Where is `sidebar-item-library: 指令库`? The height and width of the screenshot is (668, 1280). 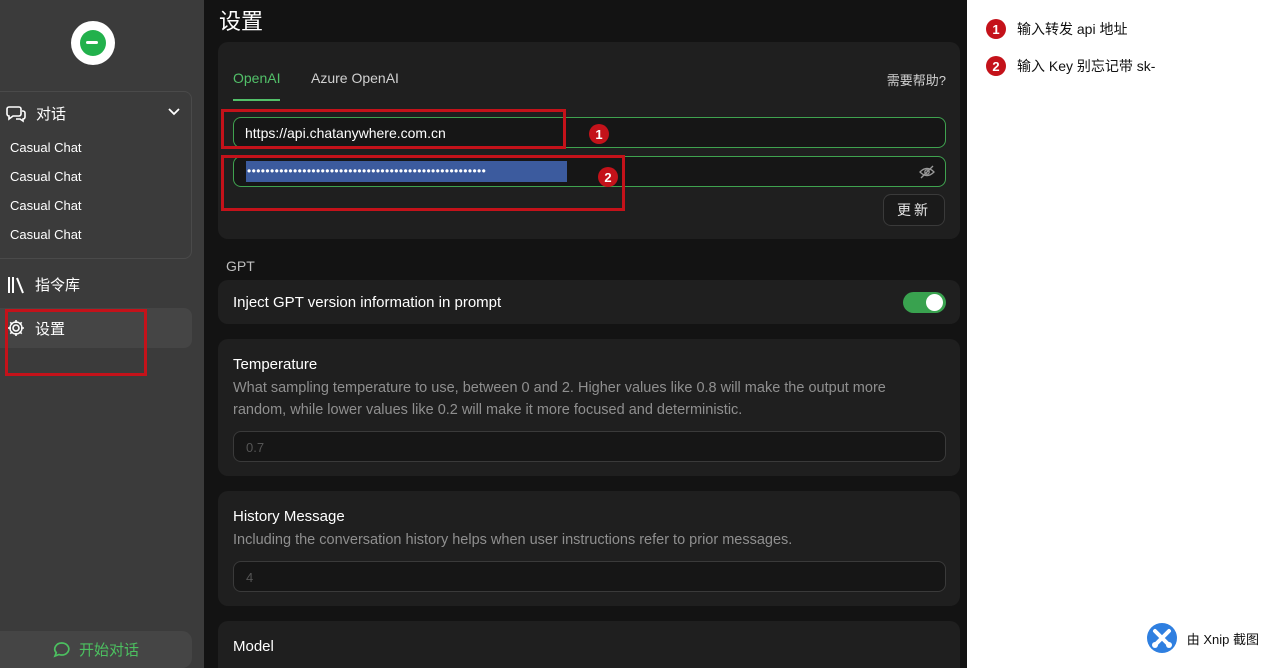 sidebar-item-library: 指令库 is located at coordinates (43, 284).